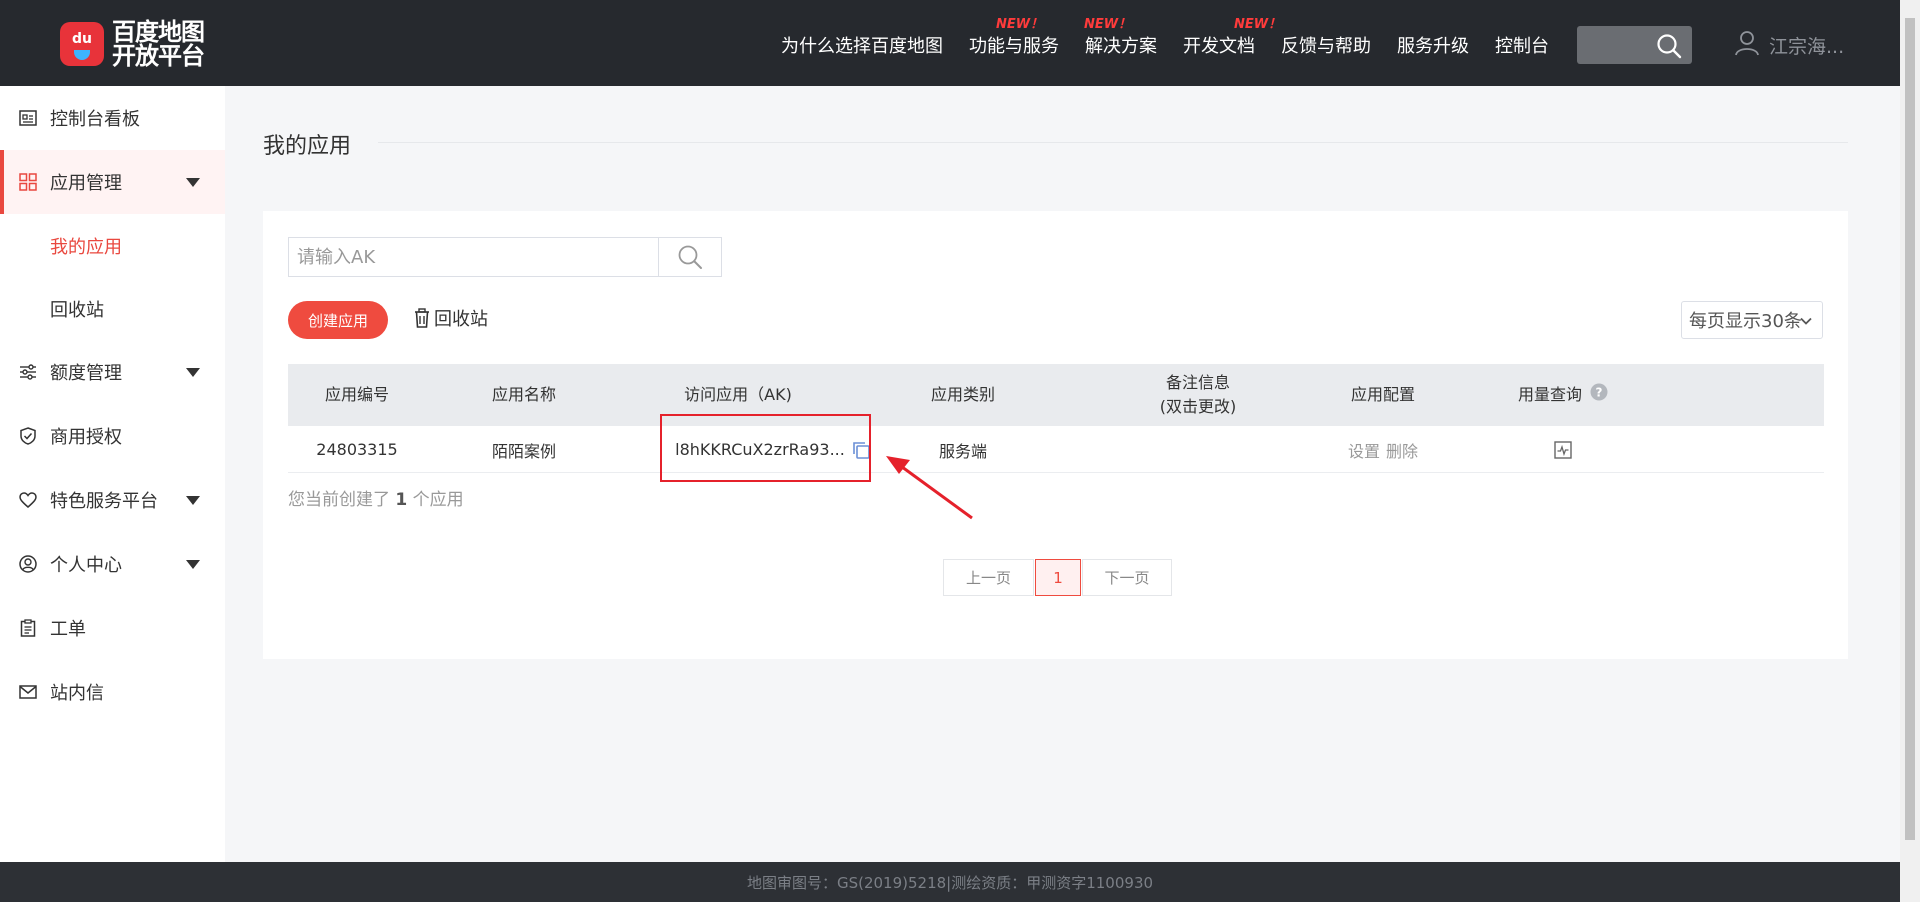  What do you see at coordinates (112, 436) in the screenshot?
I see `sidebar-item-commercial-license: 商用授权` at bounding box center [112, 436].